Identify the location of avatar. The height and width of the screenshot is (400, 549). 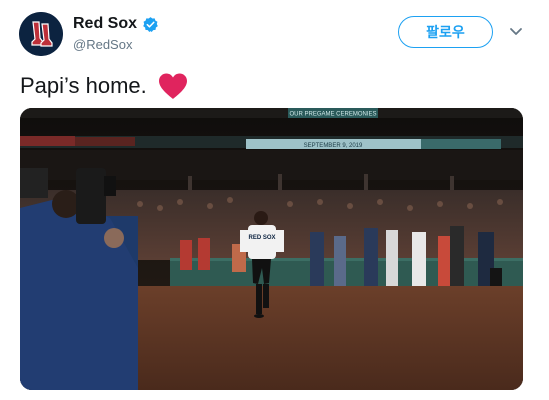
(41, 34).